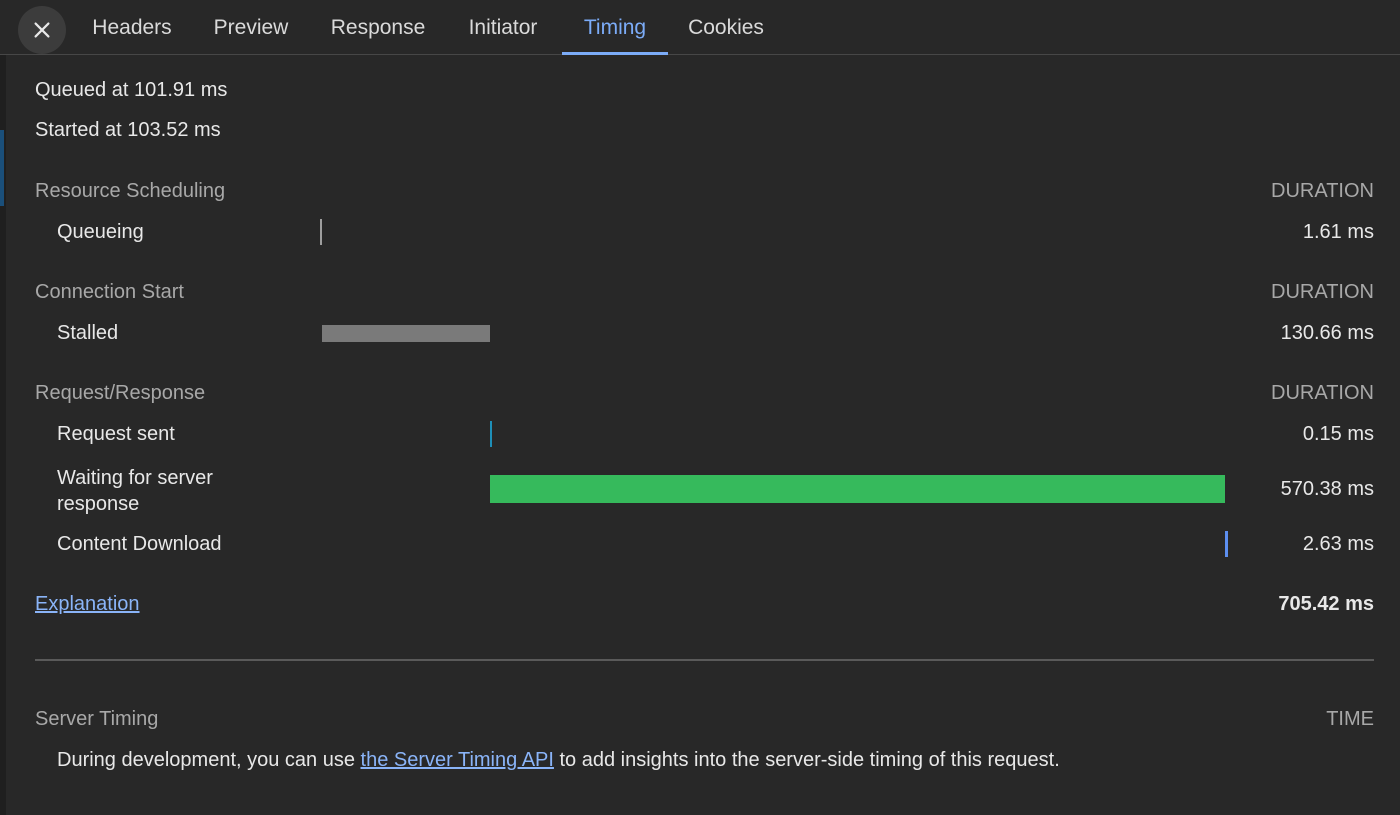 The height and width of the screenshot is (815, 1400). Describe the element at coordinates (109, 292) in the screenshot. I see `section-title-connection-start: Connection Start` at that location.